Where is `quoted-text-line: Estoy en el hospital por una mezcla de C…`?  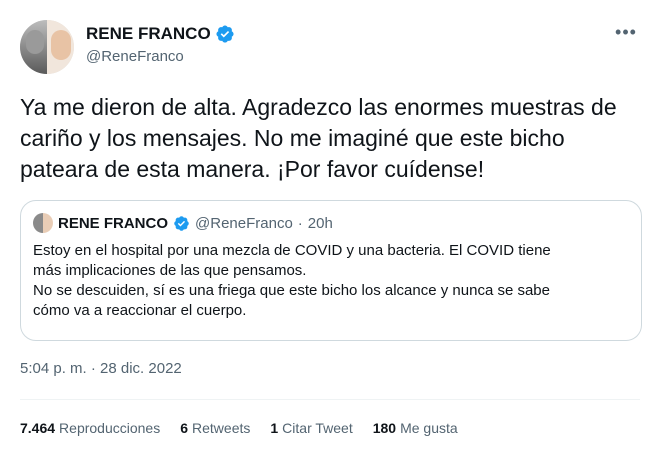 quoted-text-line: Estoy en el hospital por una mezcla de C… is located at coordinates (292, 250).